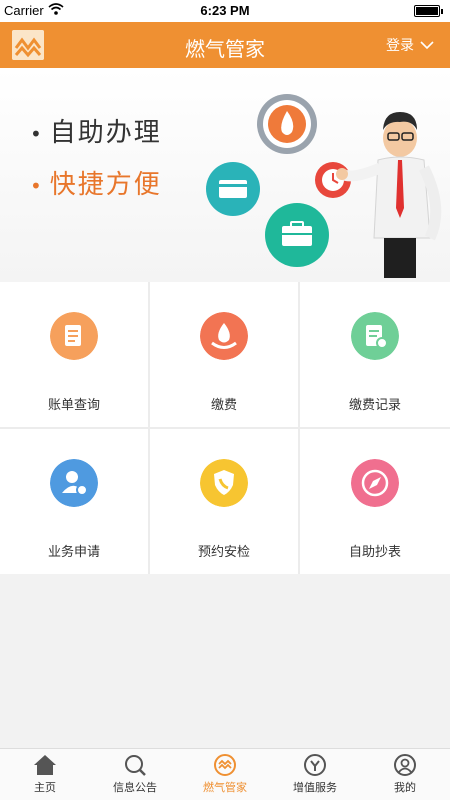 The image size is (450, 800). I want to click on card-icon, so click(233, 189).